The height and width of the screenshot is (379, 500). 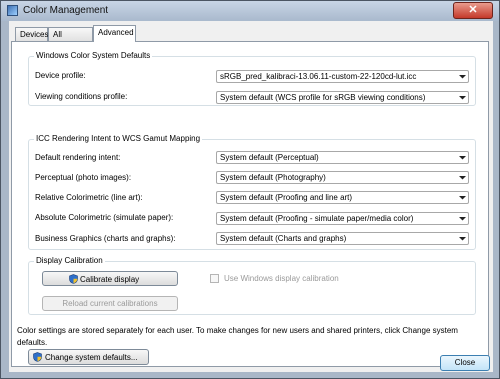 I want to click on close-button: Close, so click(x=465, y=363).